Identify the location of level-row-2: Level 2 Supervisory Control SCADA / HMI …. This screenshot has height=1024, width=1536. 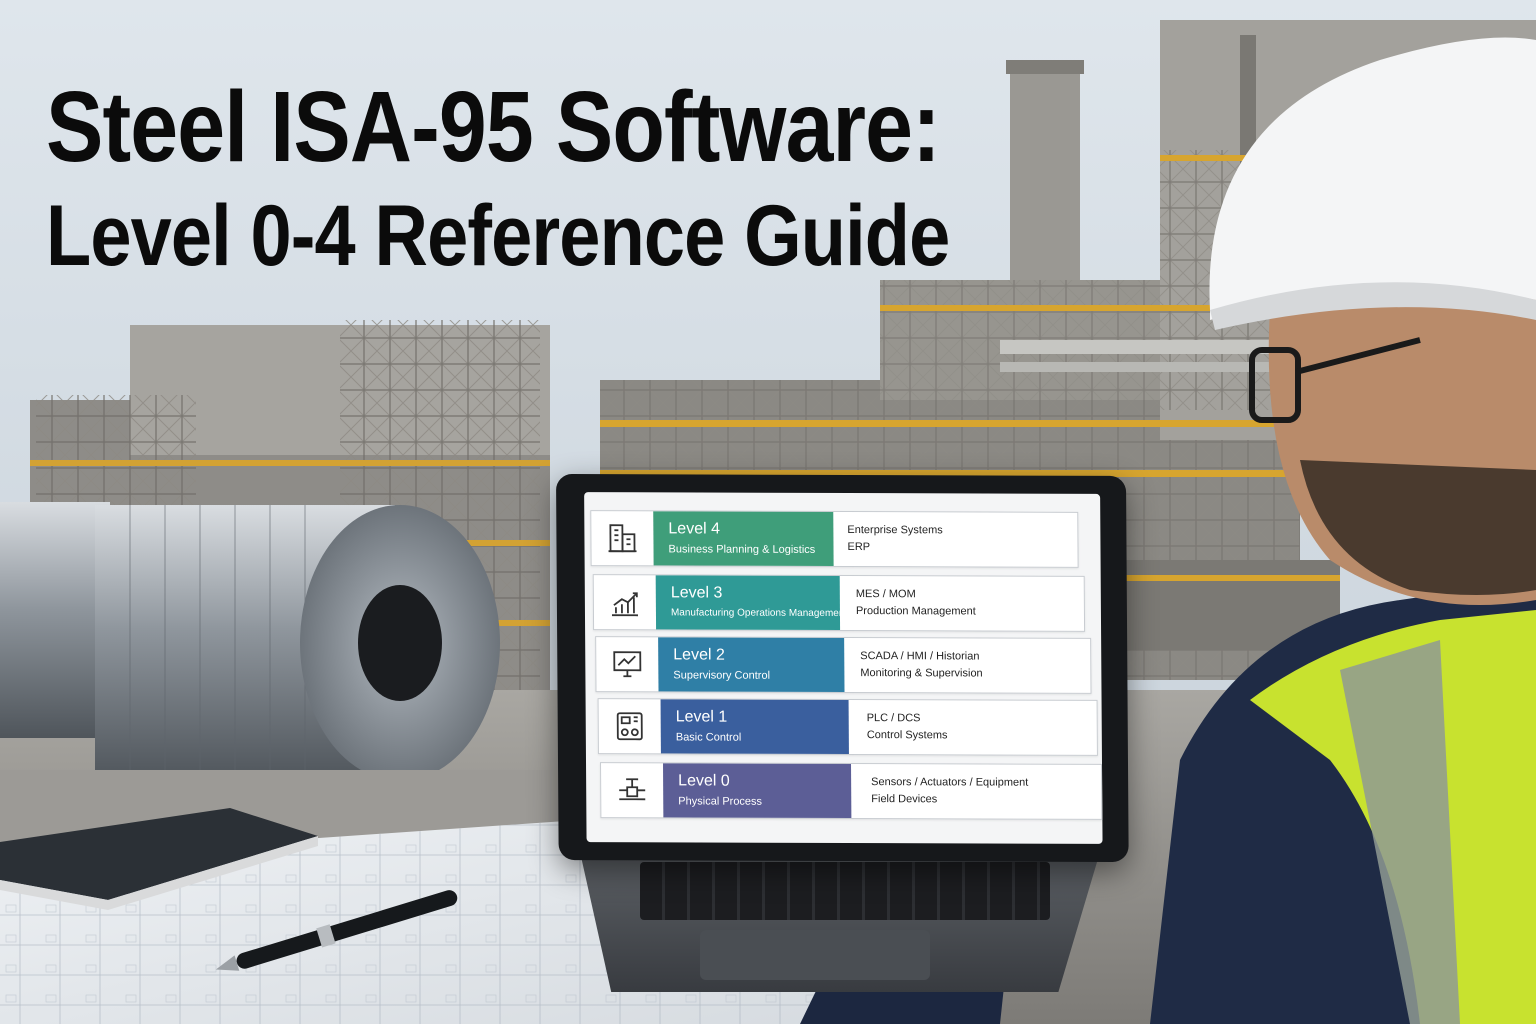
(843, 665).